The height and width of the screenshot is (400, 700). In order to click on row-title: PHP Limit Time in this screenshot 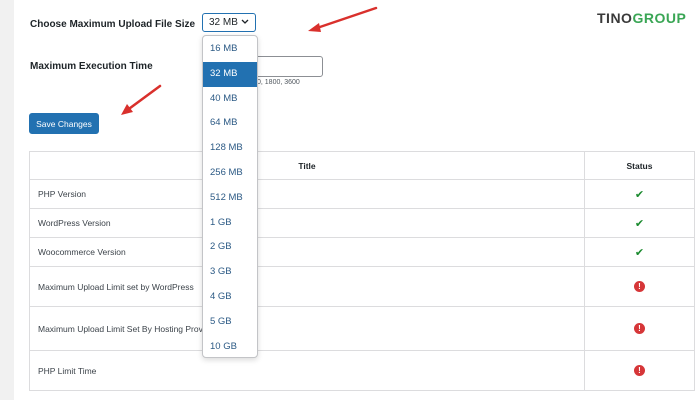, I will do `click(307, 370)`.